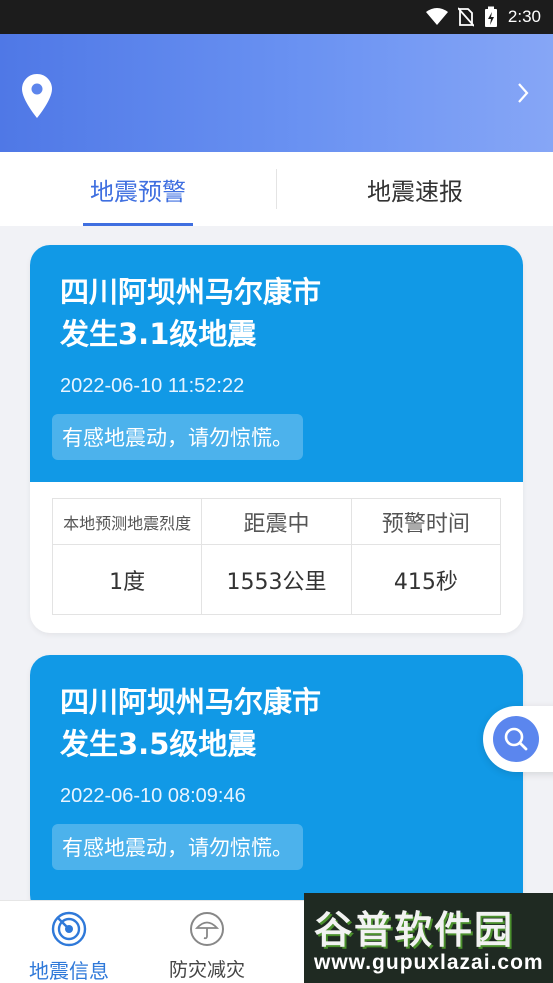 This screenshot has width=553, height=983. What do you see at coordinates (491, 17) in the screenshot?
I see `battery-charging-icon` at bounding box center [491, 17].